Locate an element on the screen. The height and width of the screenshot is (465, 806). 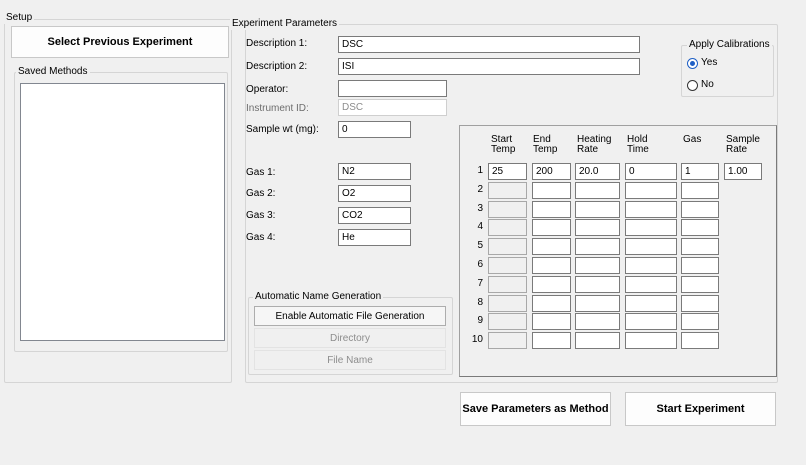
gas3-field is located at coordinates (374, 215).